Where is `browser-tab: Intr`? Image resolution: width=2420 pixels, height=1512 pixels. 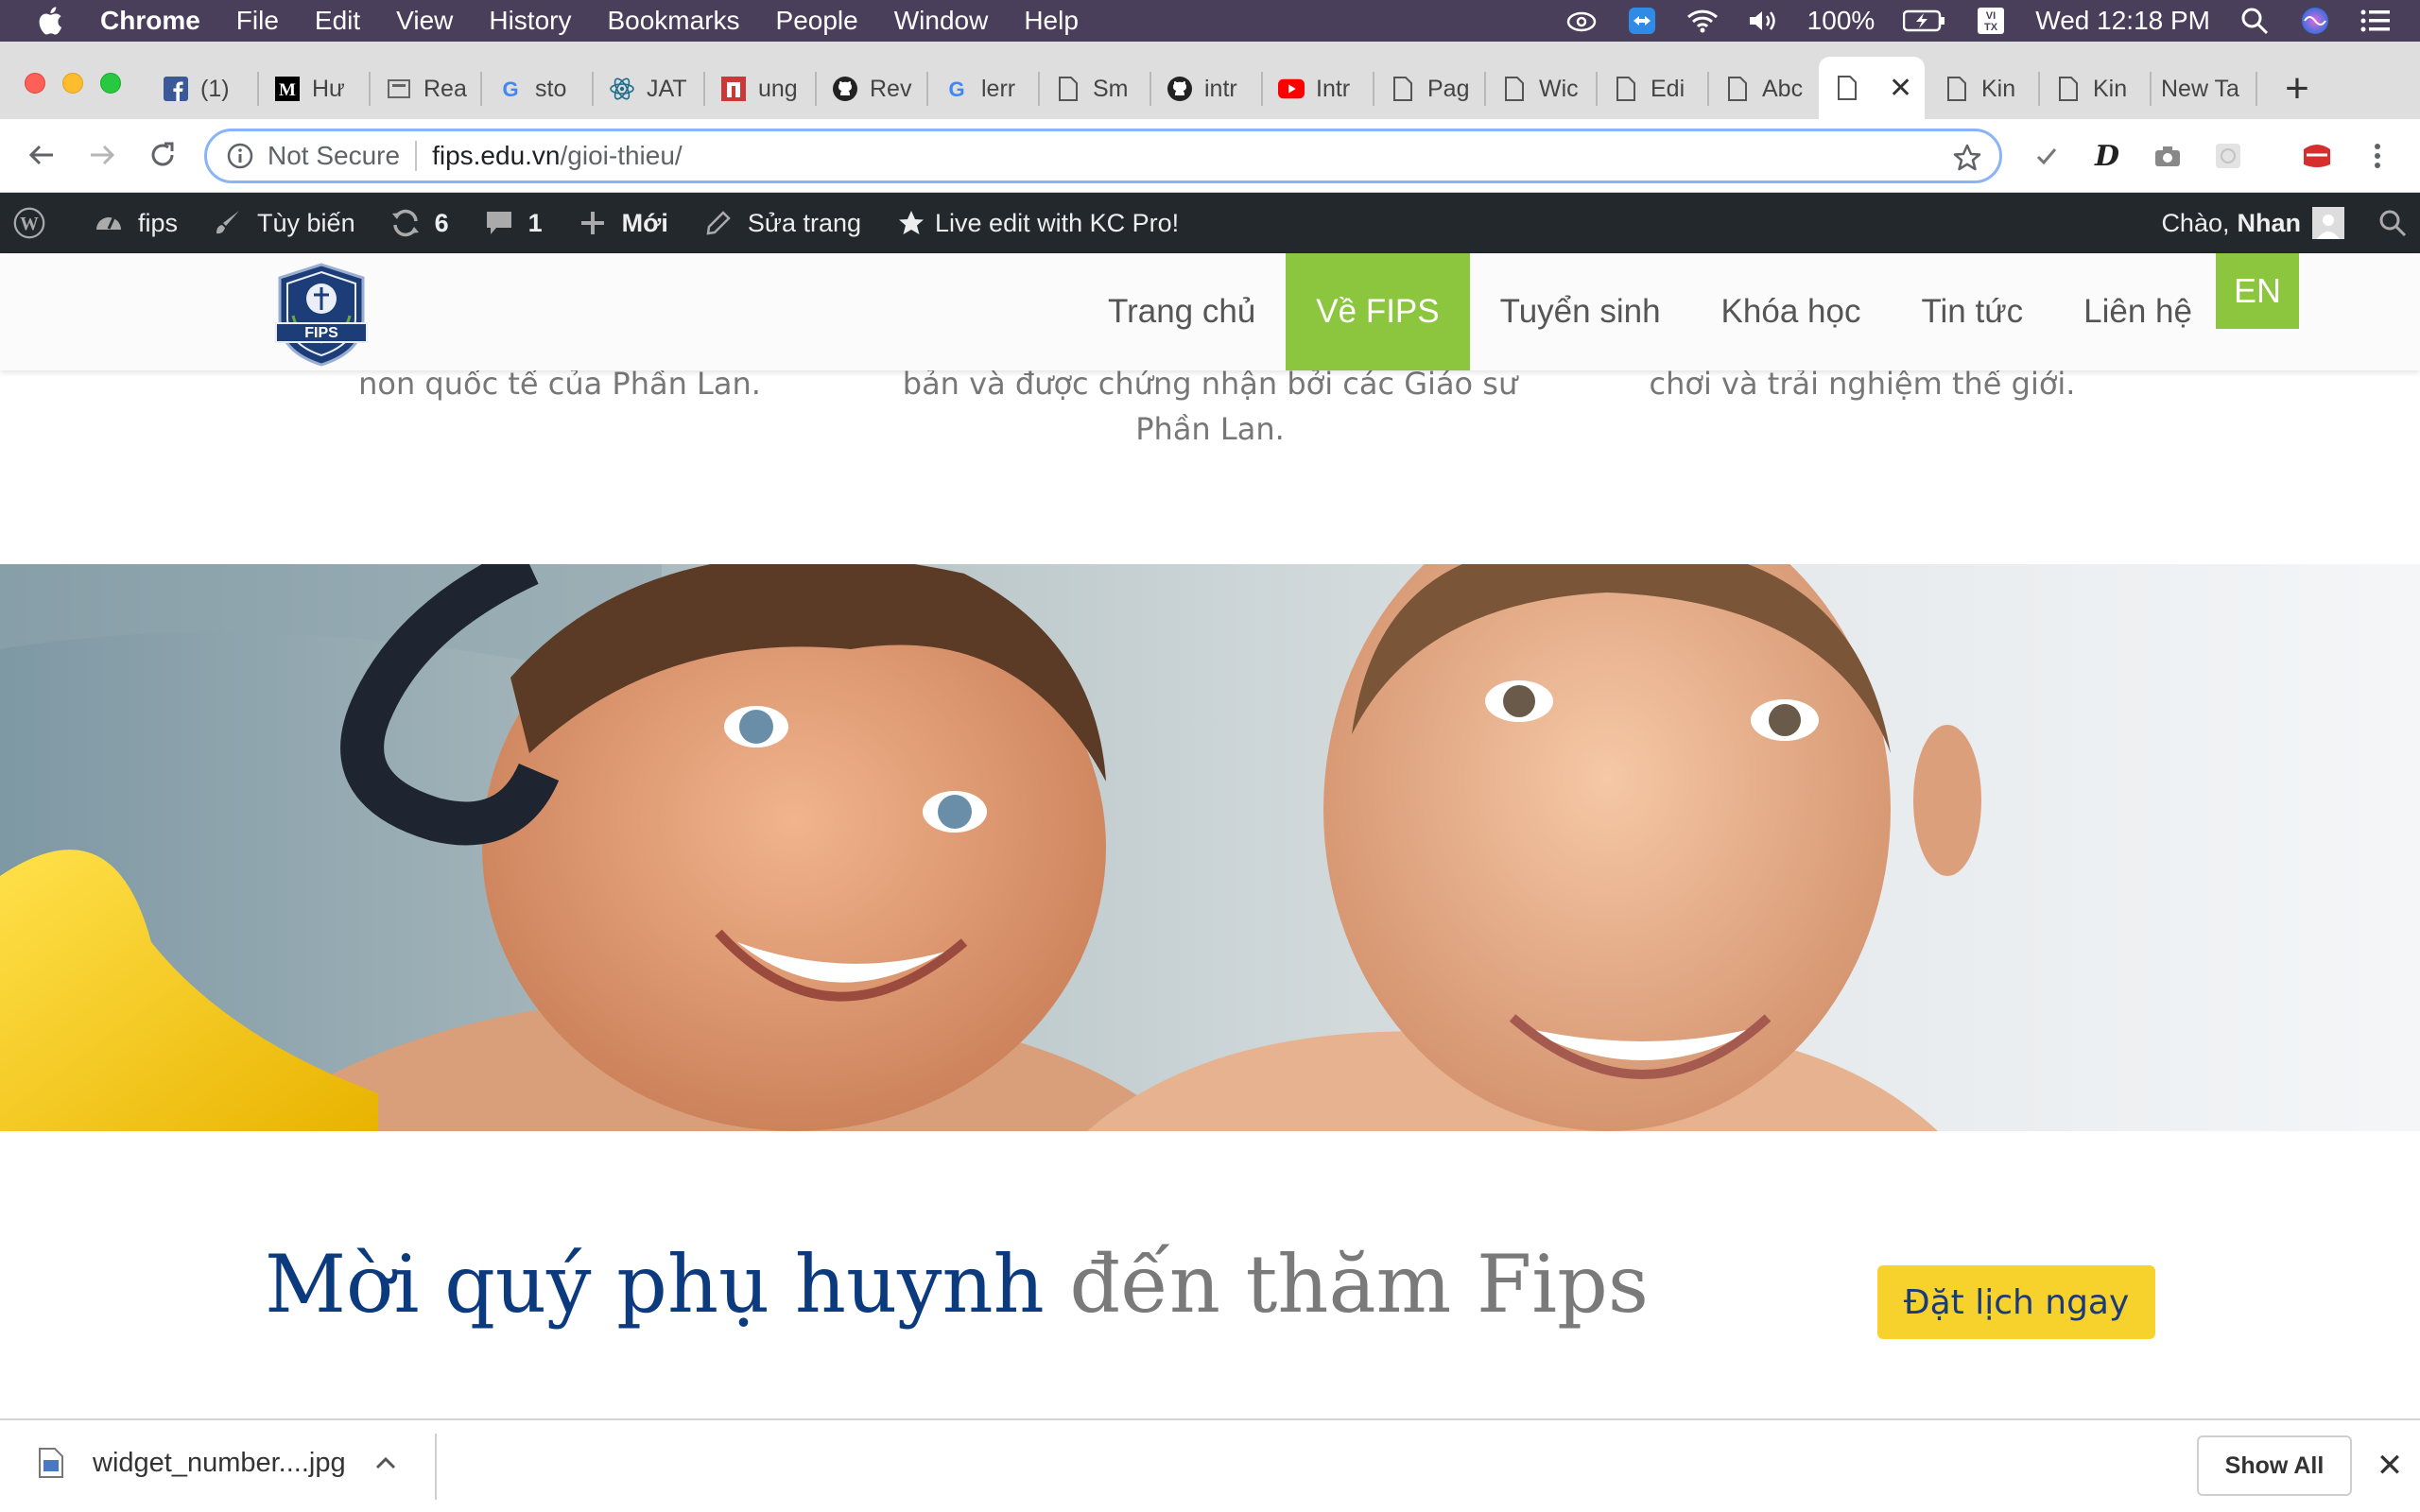
browser-tab: Intr is located at coordinates (1318, 88).